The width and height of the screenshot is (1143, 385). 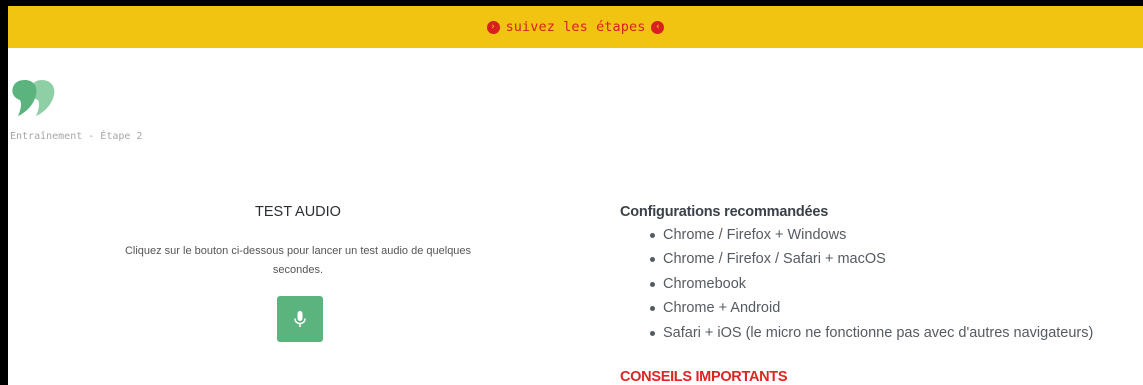 What do you see at coordinates (298, 212) in the screenshot?
I see `audio-test-title: TEST AUDIO` at bounding box center [298, 212].